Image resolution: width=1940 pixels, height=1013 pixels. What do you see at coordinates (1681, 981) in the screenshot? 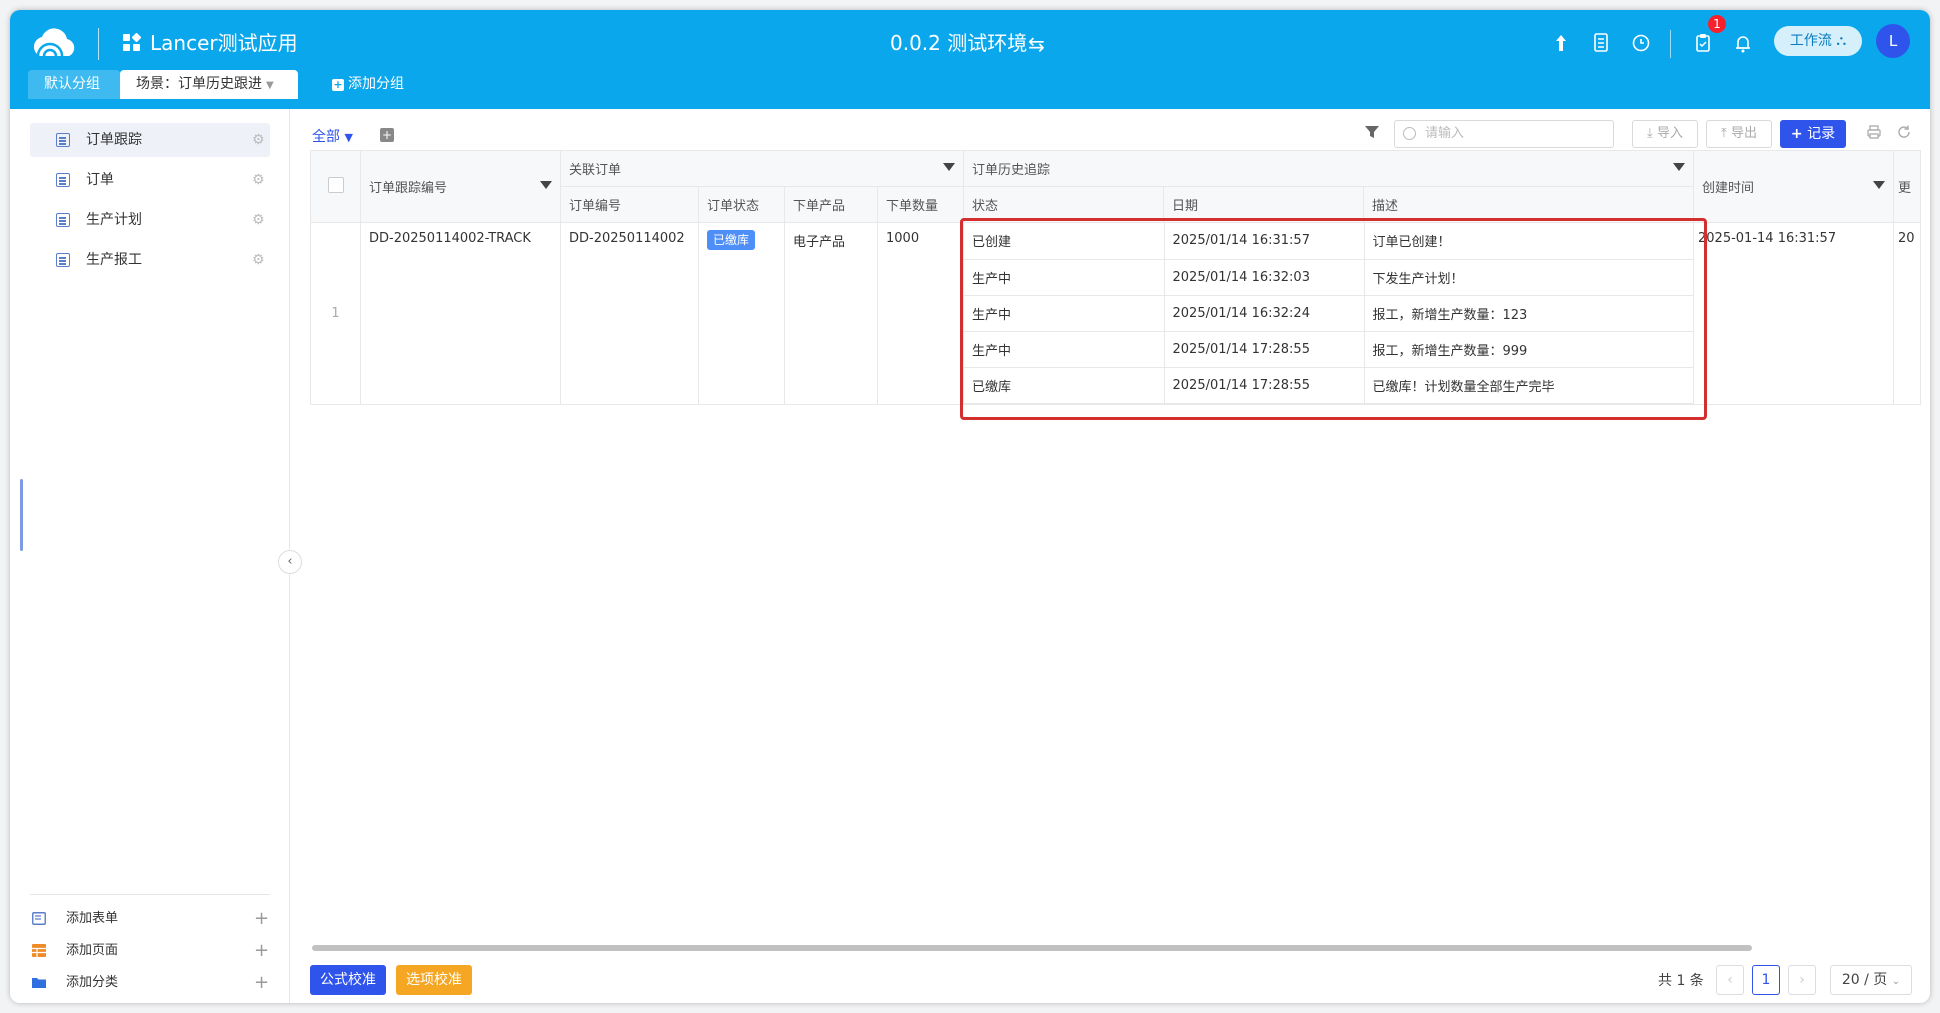
I see `total-count: 共 1 条` at bounding box center [1681, 981].